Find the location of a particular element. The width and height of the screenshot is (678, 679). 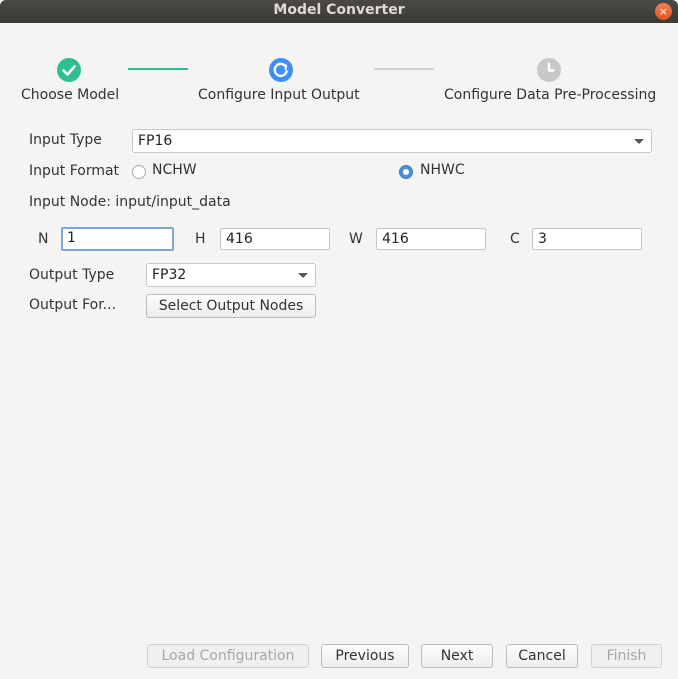

dim-w-label: W is located at coordinates (356, 239).